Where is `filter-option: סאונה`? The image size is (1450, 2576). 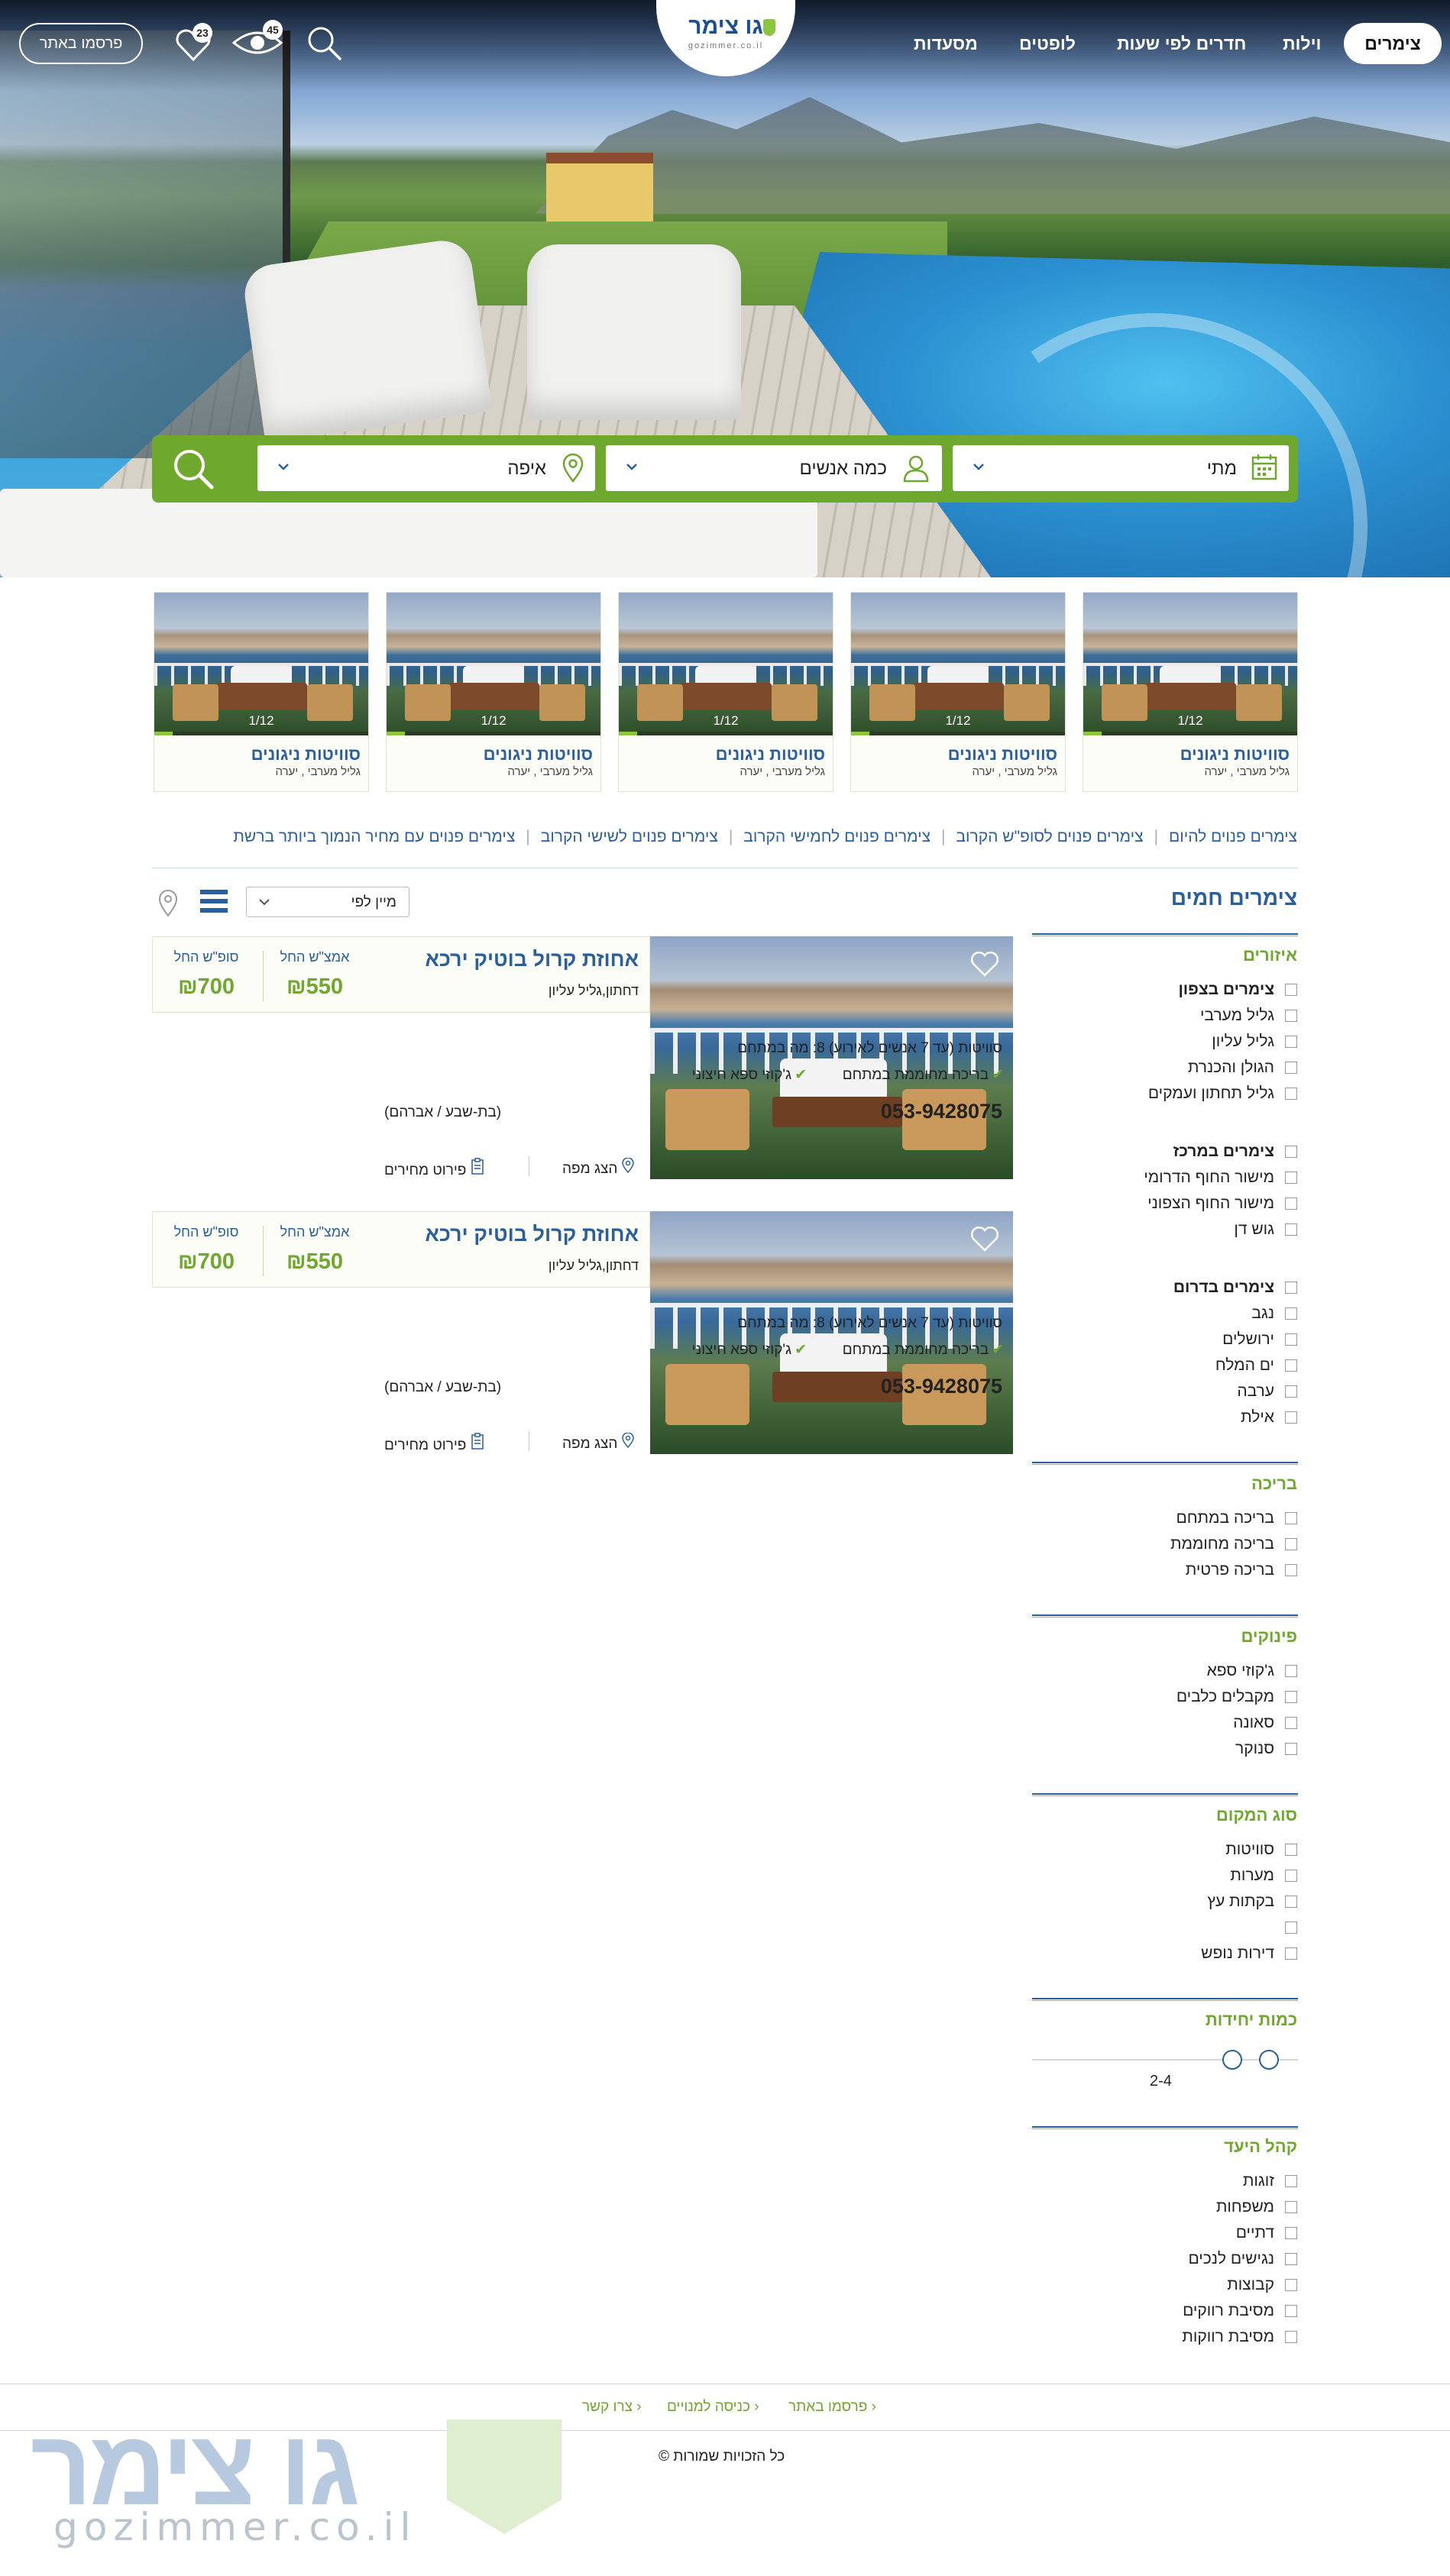
filter-option: סאונה is located at coordinates (1265, 1725).